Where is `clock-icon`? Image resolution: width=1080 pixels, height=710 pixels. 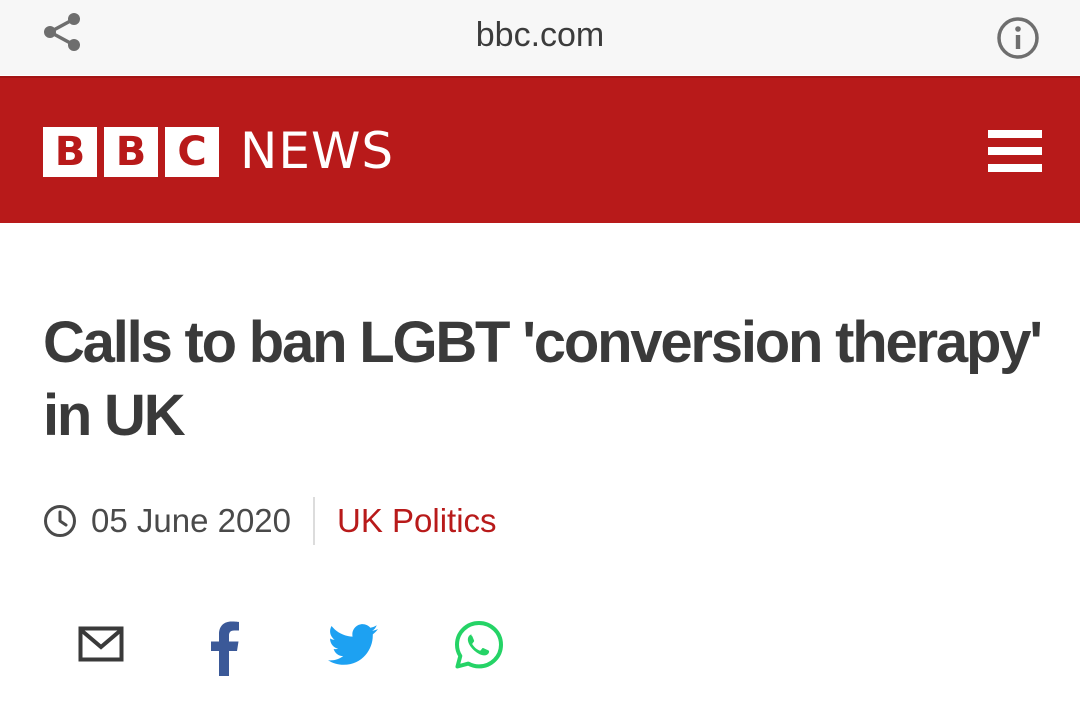 clock-icon is located at coordinates (60, 521).